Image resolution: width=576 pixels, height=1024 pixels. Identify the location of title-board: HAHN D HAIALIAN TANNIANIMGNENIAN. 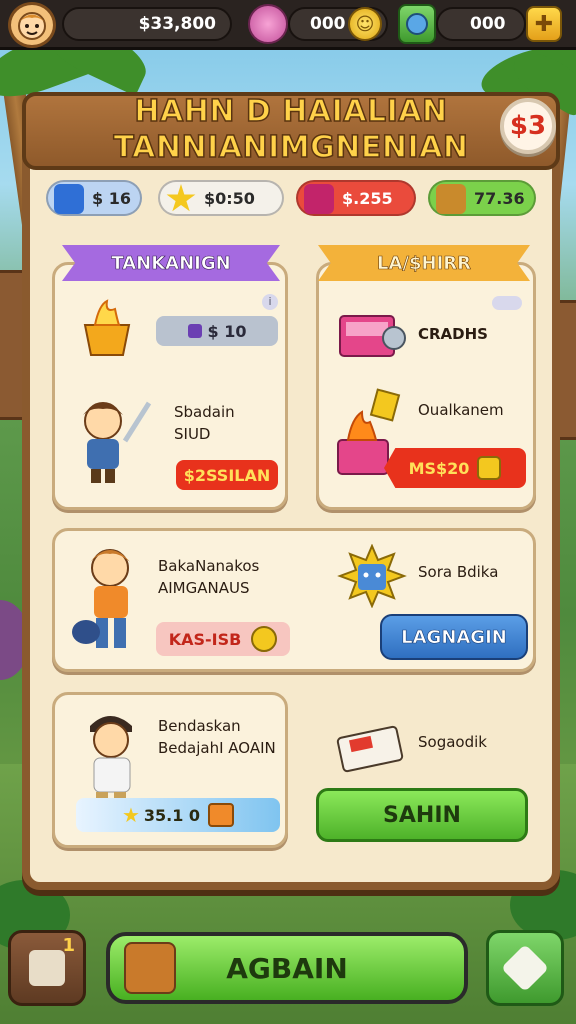
(291, 131).